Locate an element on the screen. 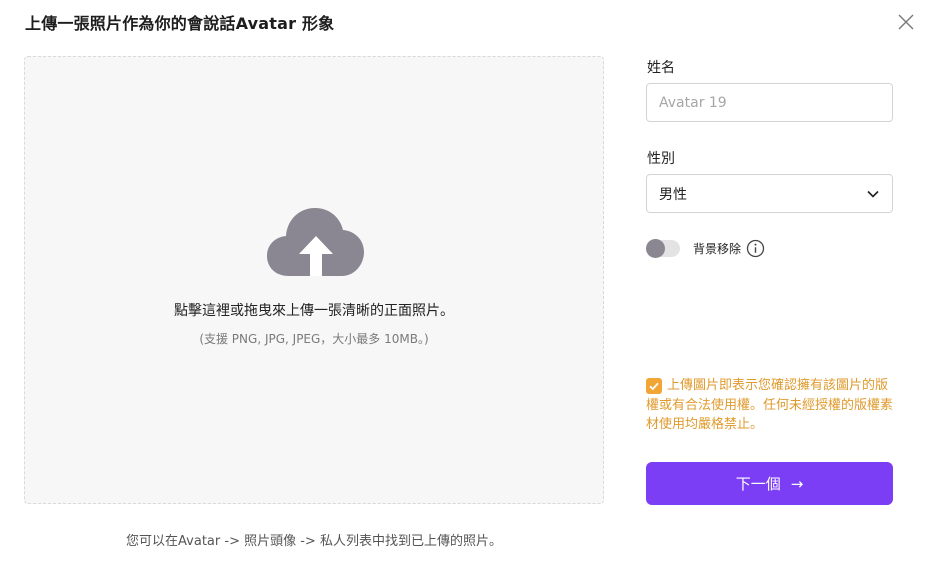  consent-checkbox is located at coordinates (654, 386).